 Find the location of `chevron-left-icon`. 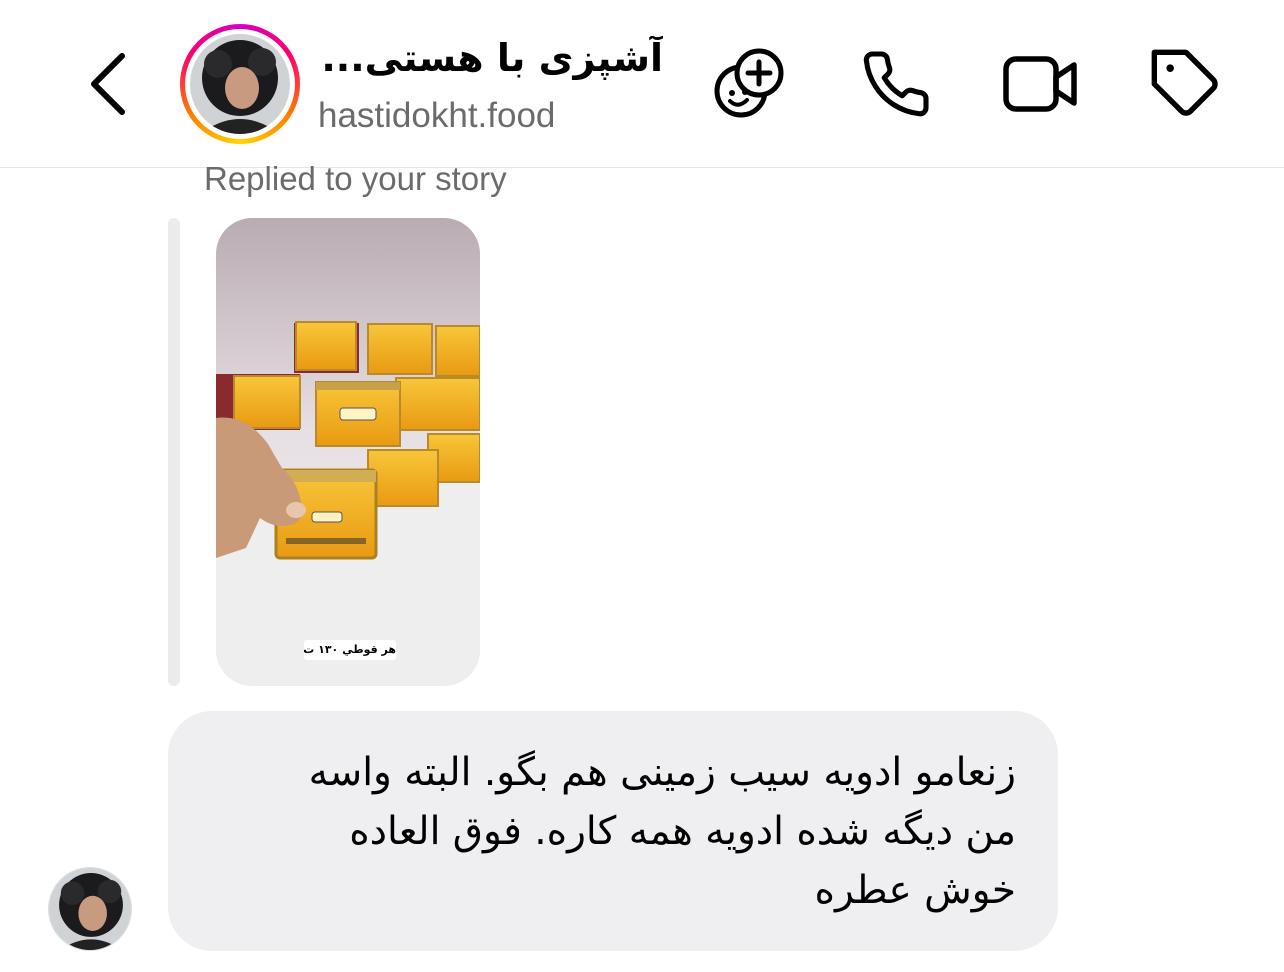

chevron-left-icon is located at coordinates (108, 84).